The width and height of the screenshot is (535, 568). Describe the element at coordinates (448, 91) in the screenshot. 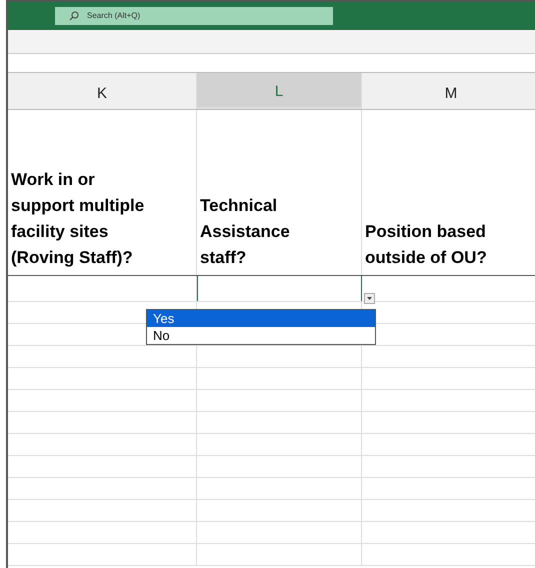

I see `column-header: M` at that location.